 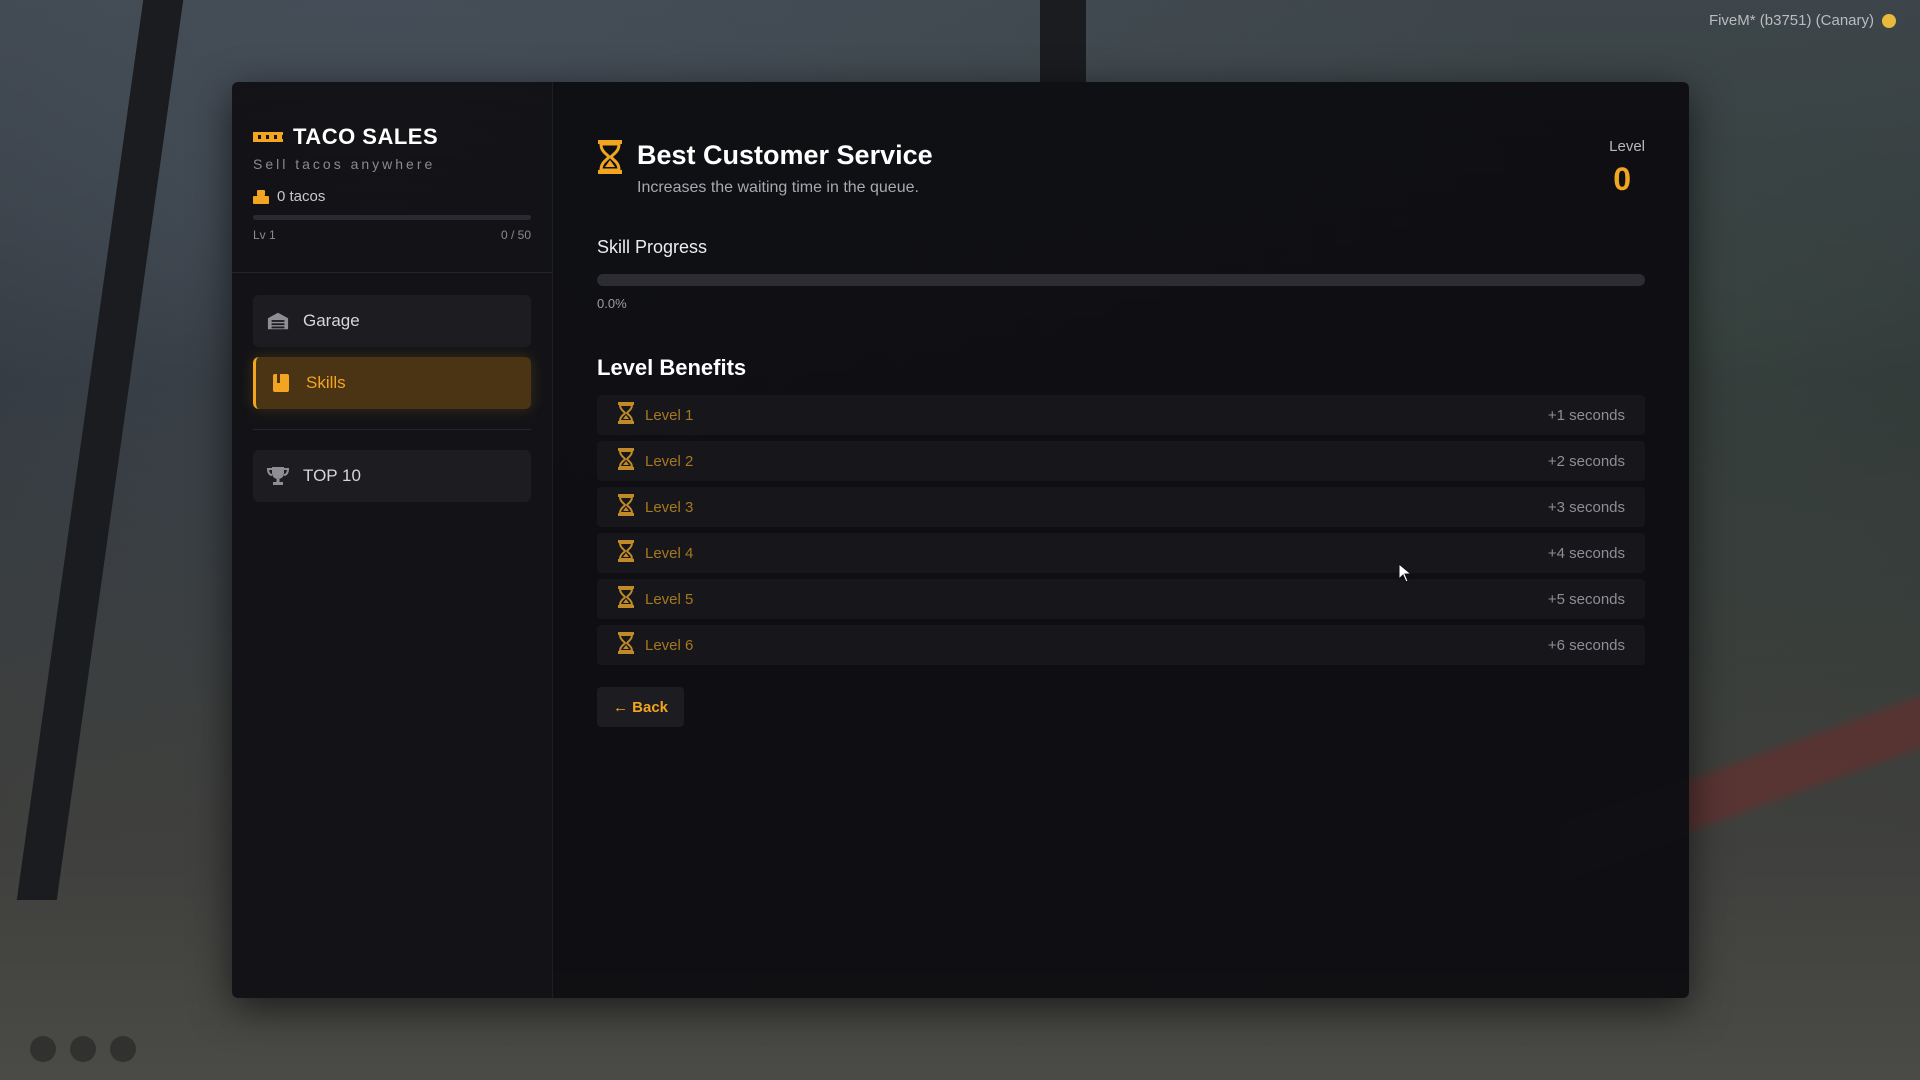 I want to click on taco-count: 0 tacos, so click(x=392, y=196).